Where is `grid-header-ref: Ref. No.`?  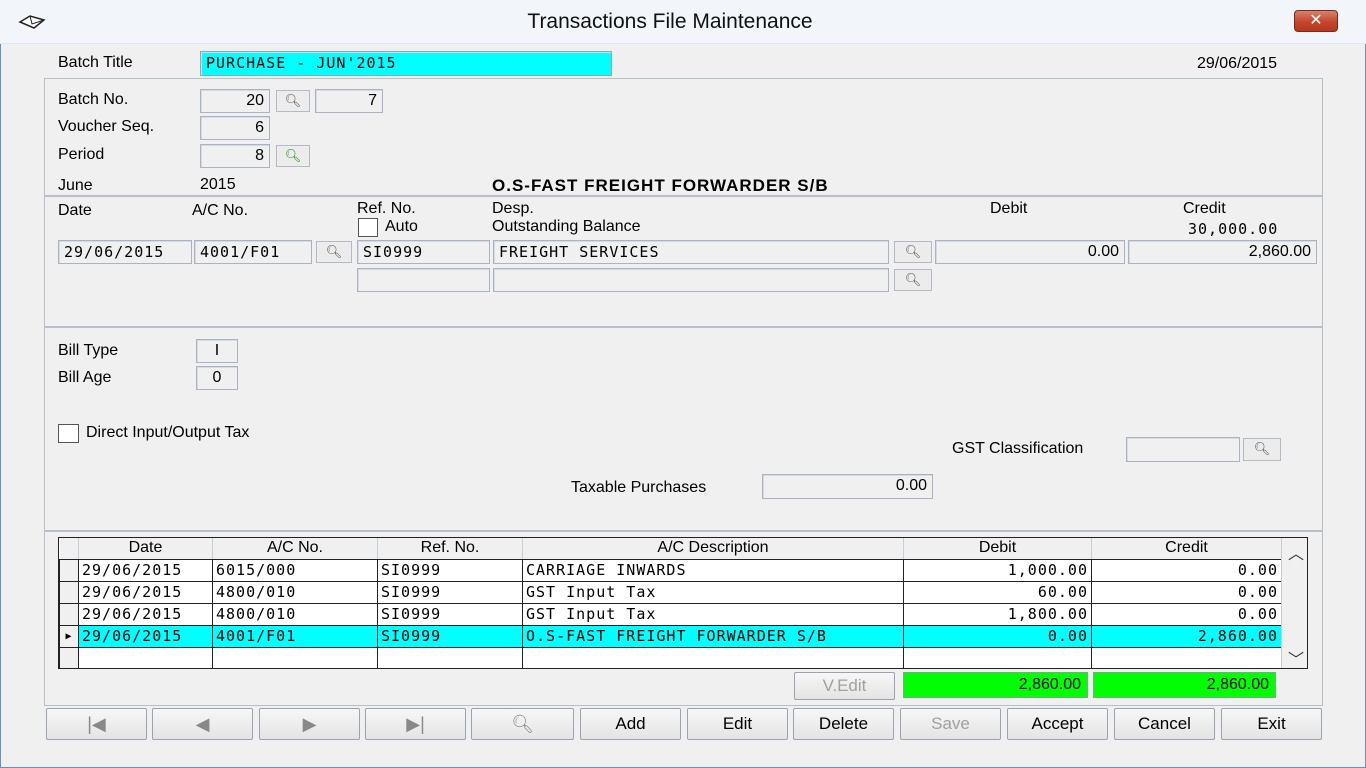
grid-header-ref: Ref. No. is located at coordinates (450, 549).